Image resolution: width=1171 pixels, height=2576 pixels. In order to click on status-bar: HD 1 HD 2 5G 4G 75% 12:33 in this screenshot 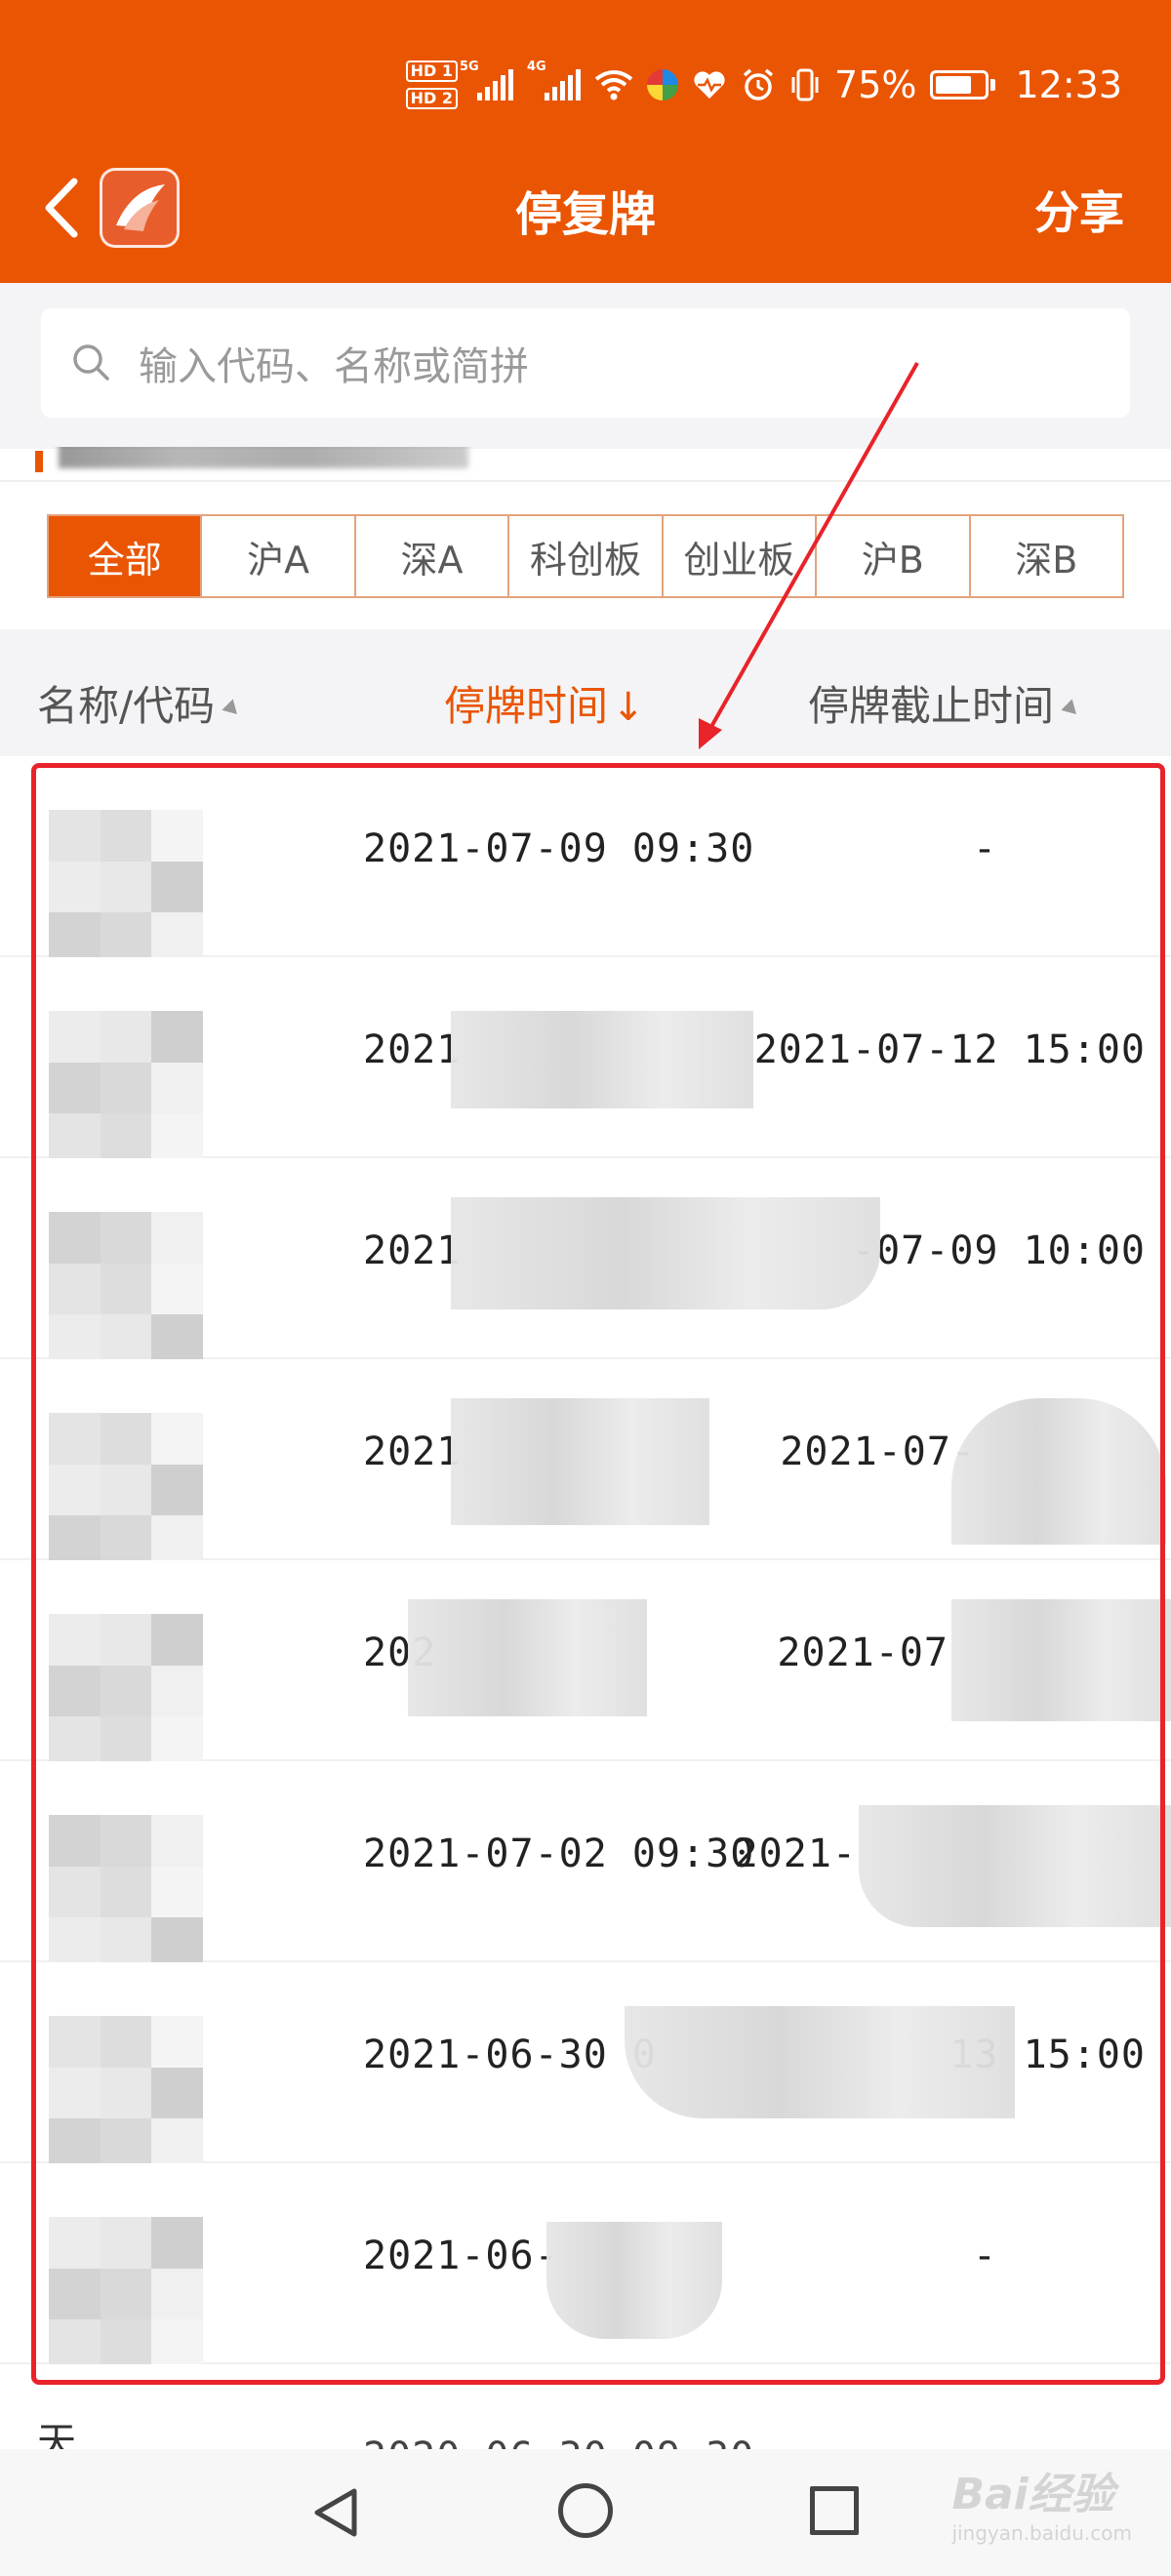, I will do `click(585, 83)`.